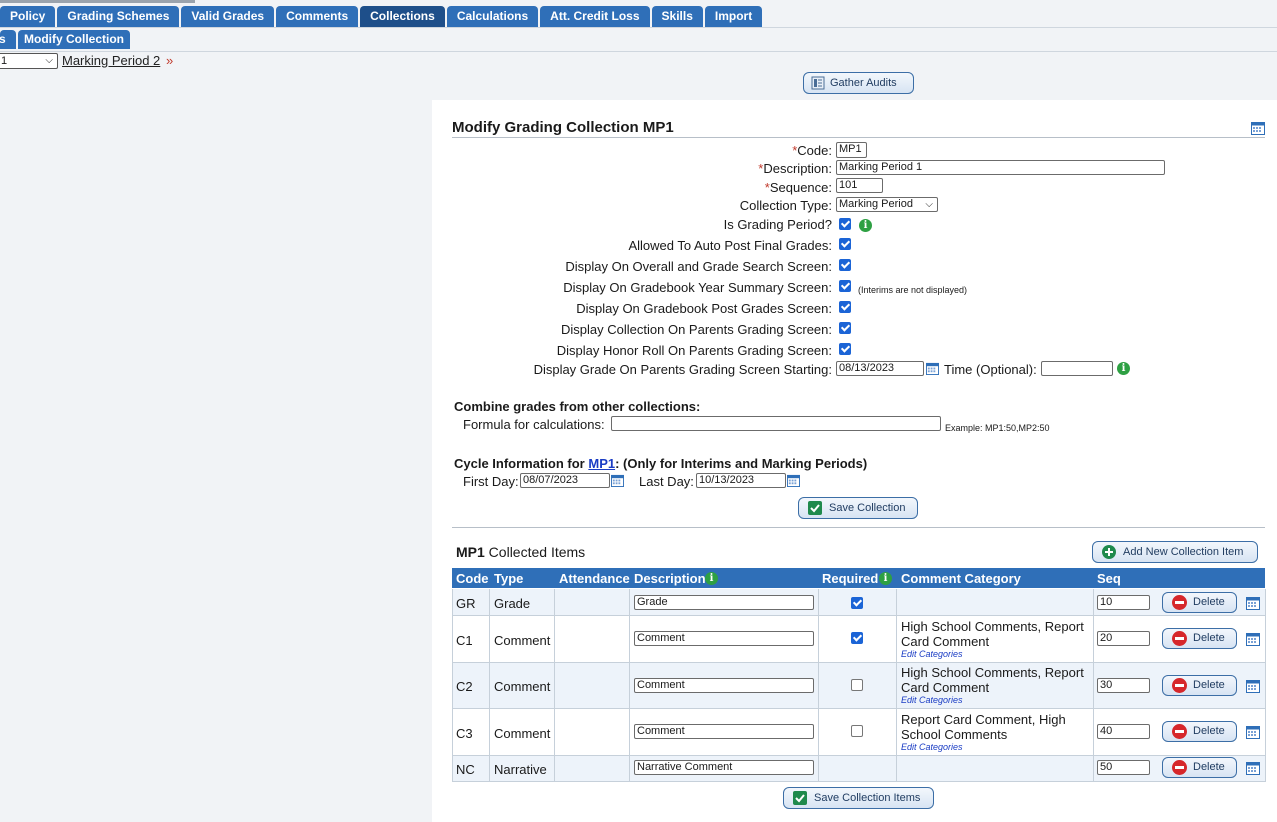 The image size is (1277, 822). I want to click on row-type: Narrative, so click(520, 769).